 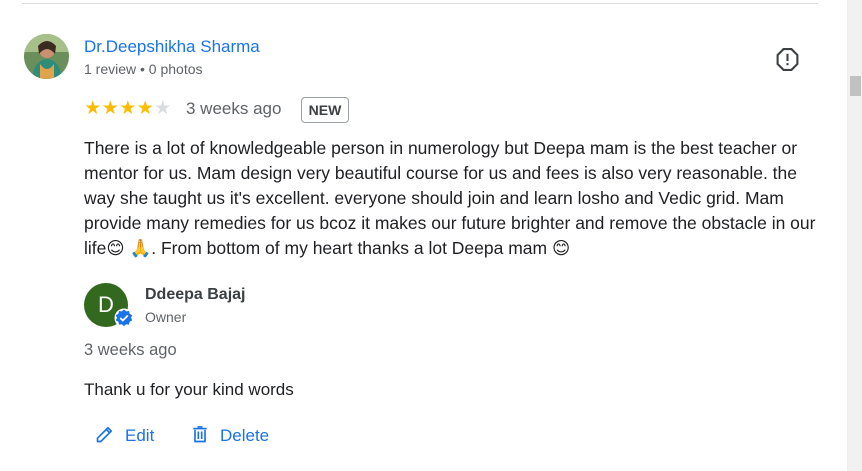 What do you see at coordinates (166, 317) in the screenshot?
I see `owner-role: Owner` at bounding box center [166, 317].